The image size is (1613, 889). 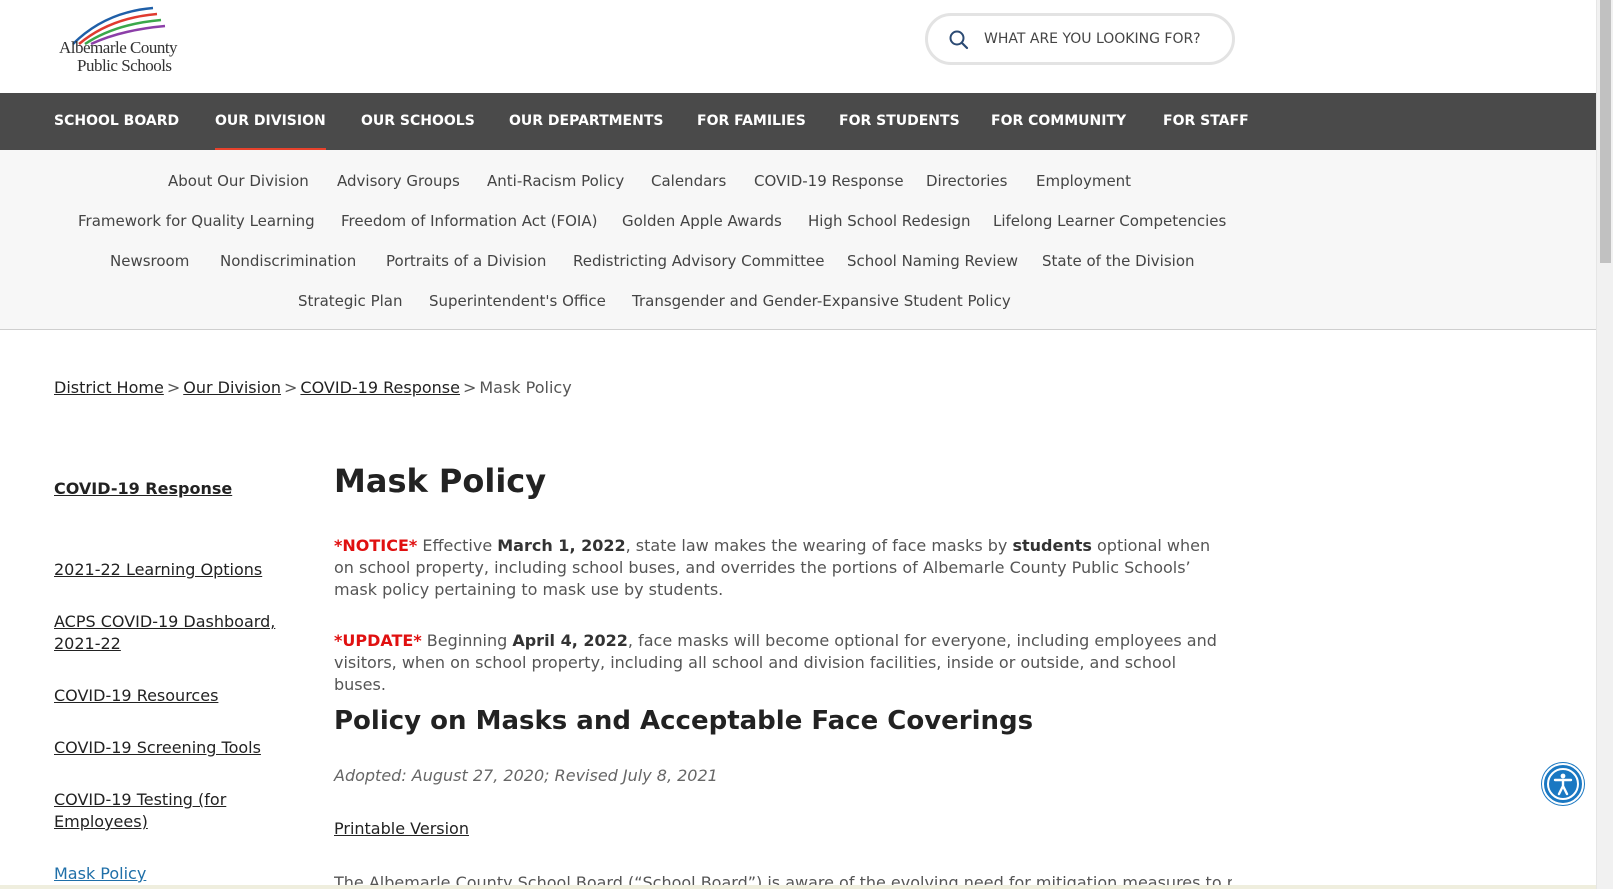 What do you see at coordinates (525, 387) in the screenshot?
I see `breadcrumb-current: Mask Policy` at bounding box center [525, 387].